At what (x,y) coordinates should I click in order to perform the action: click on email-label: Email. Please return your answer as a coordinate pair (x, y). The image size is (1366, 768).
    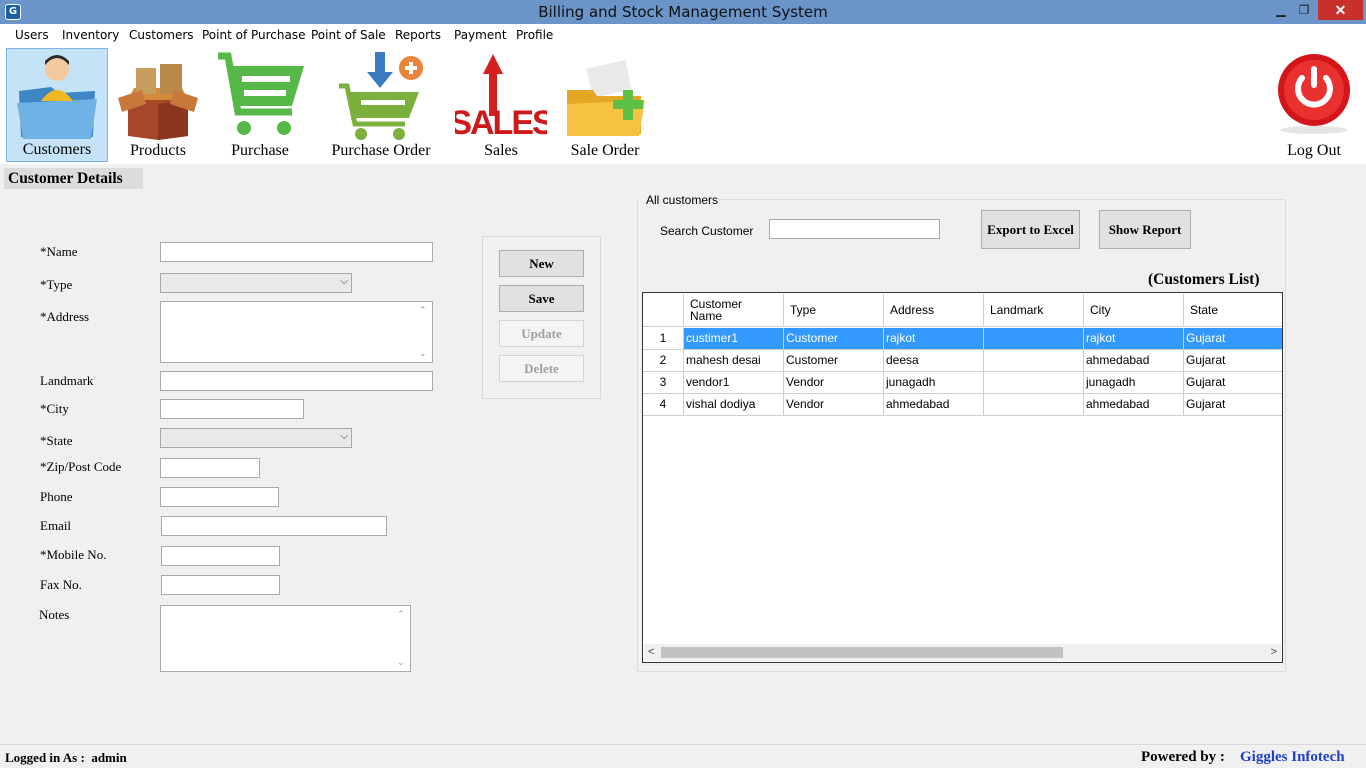
    Looking at the image, I should click on (56, 525).